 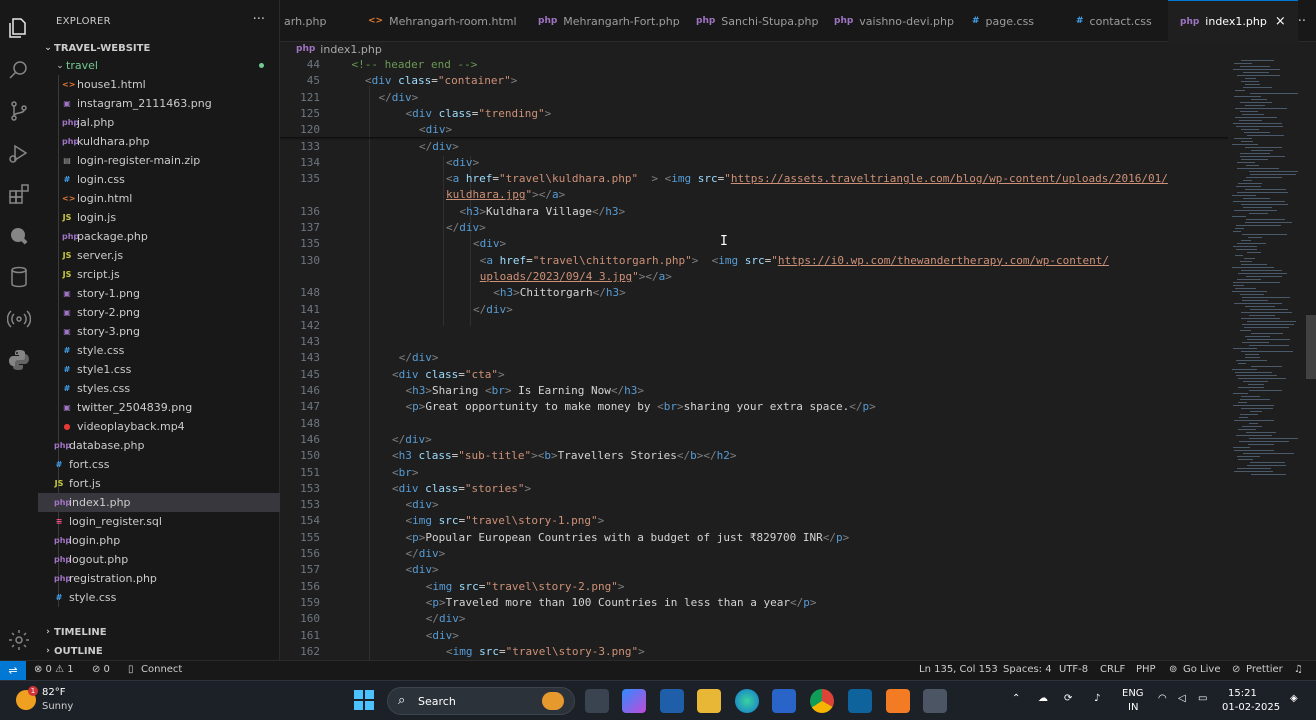 What do you see at coordinates (1267, 358) in the screenshot?
I see `minimap` at bounding box center [1267, 358].